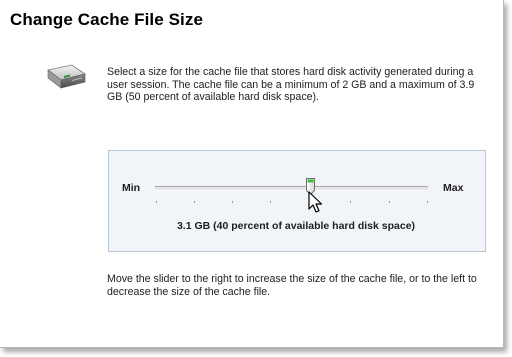 The height and width of the screenshot is (357, 512). Describe the element at coordinates (291, 188) in the screenshot. I see `slider-track` at that location.